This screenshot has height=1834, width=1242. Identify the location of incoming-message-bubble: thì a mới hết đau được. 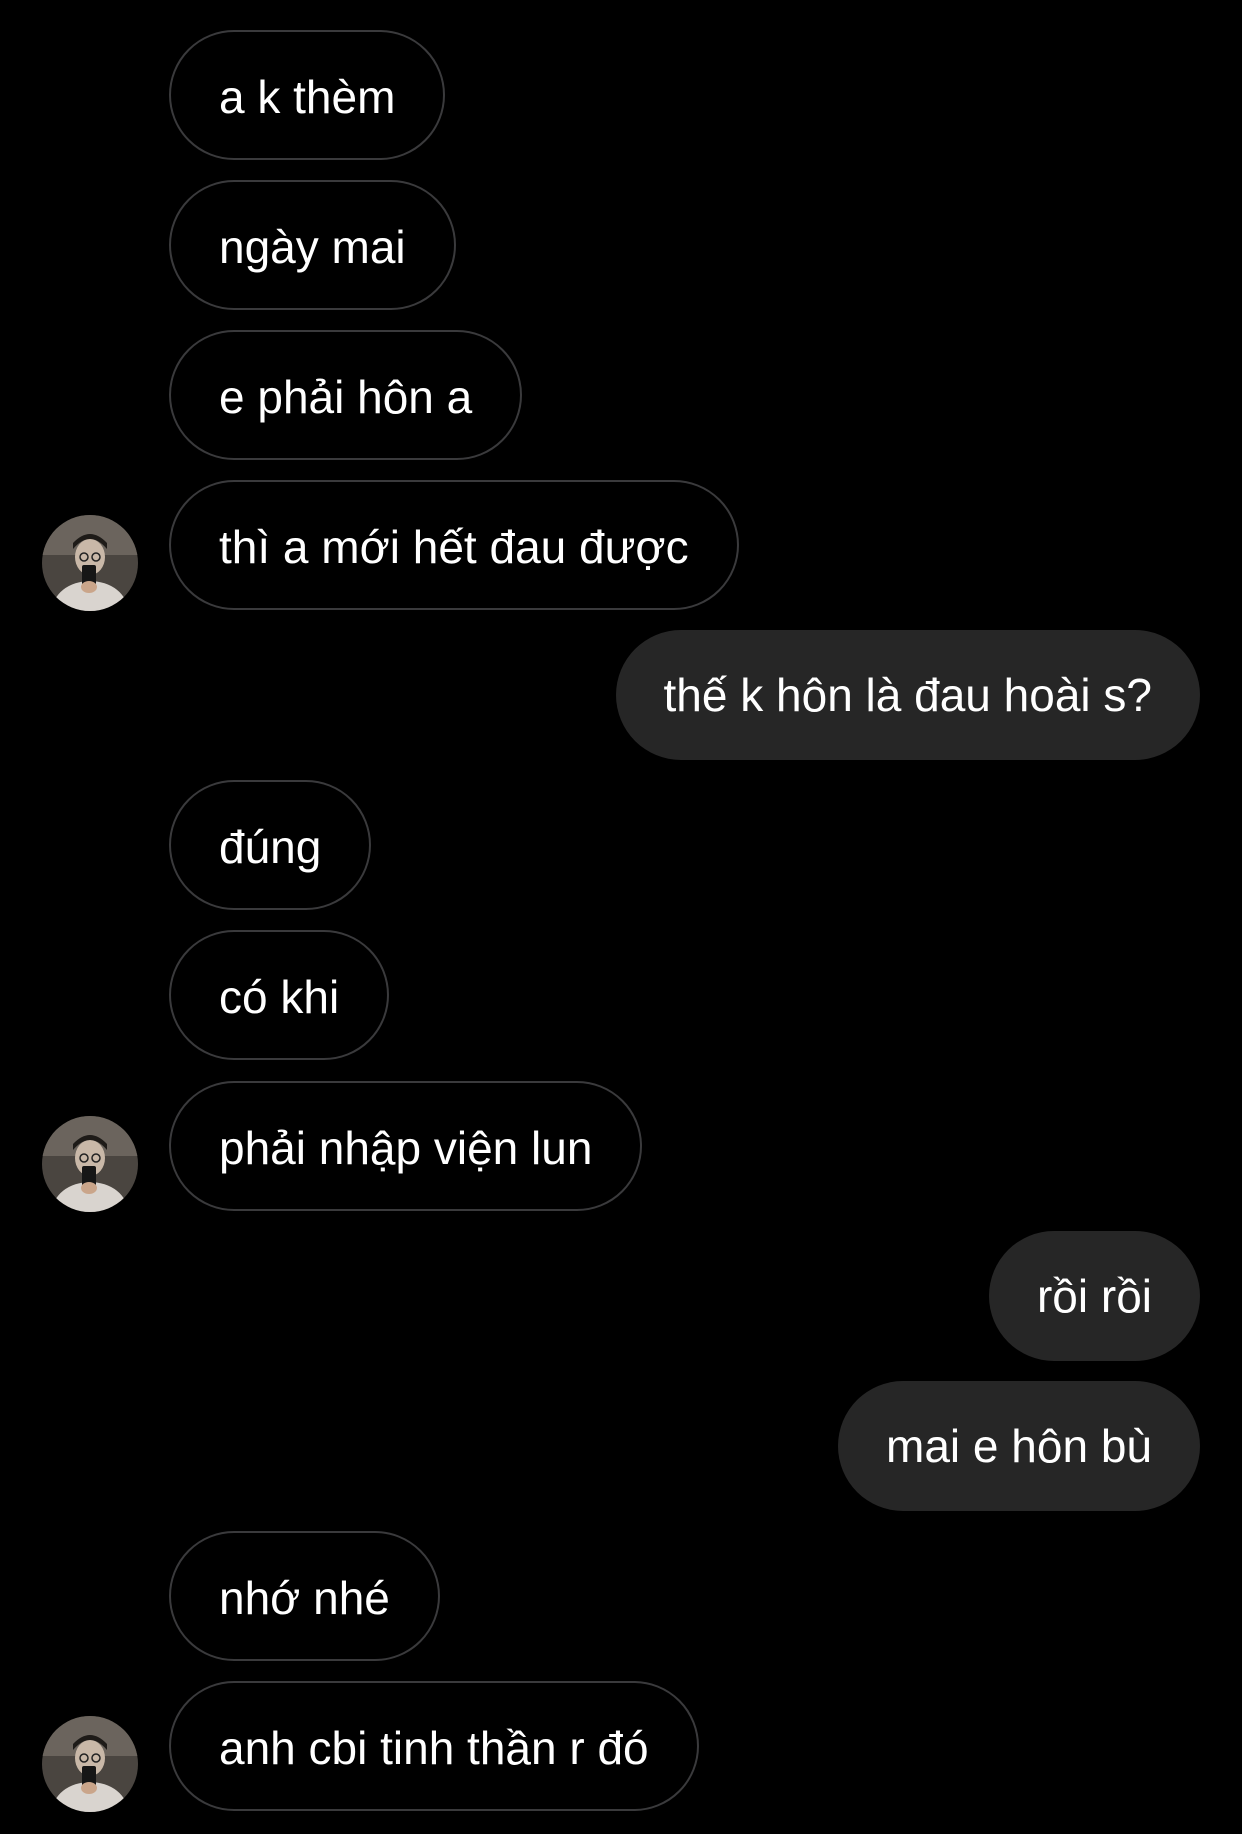
(454, 545).